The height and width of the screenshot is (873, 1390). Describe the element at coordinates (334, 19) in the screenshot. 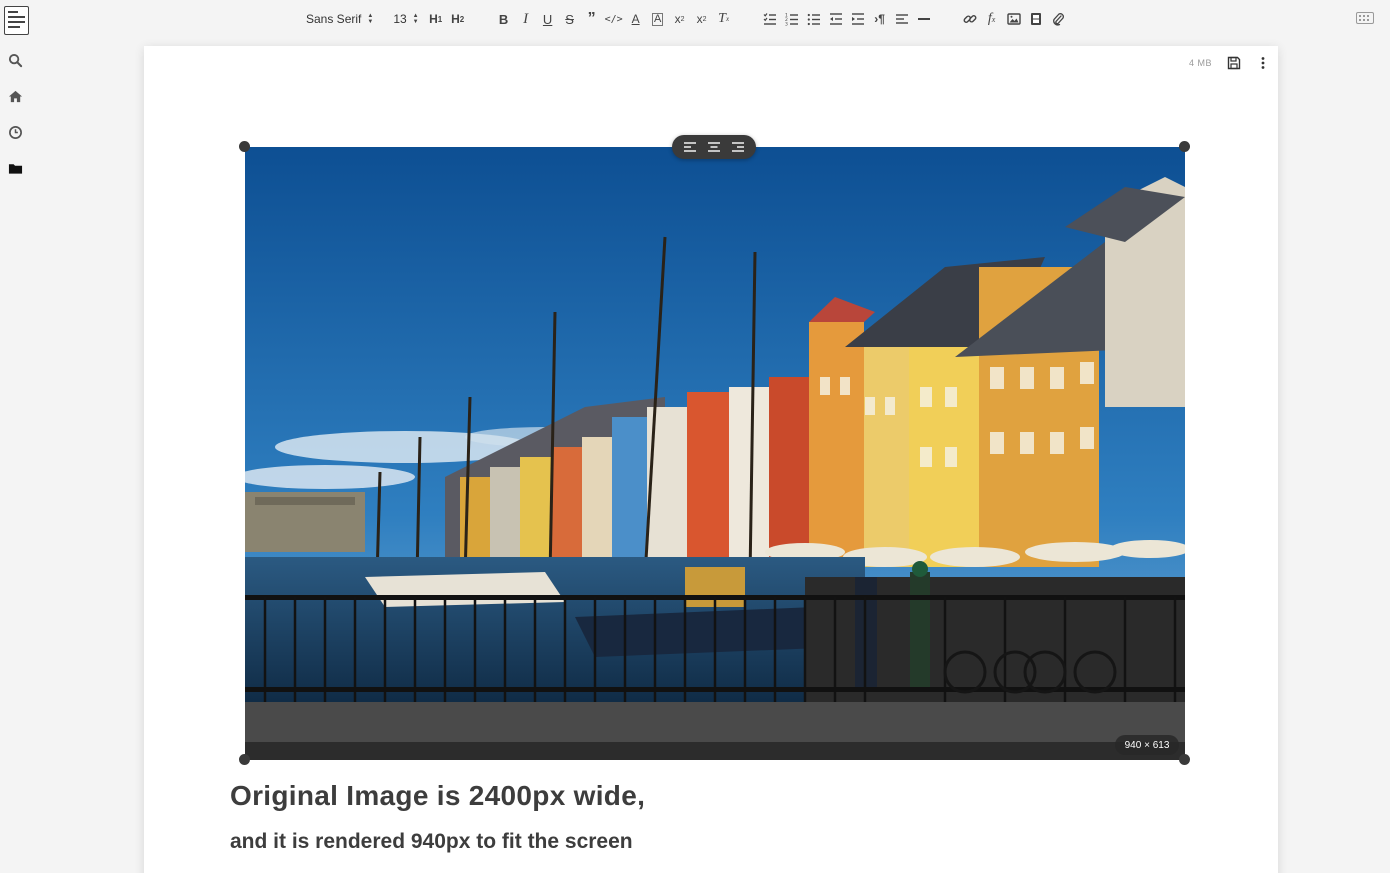

I see `font-family-value: Sans Serif` at that location.